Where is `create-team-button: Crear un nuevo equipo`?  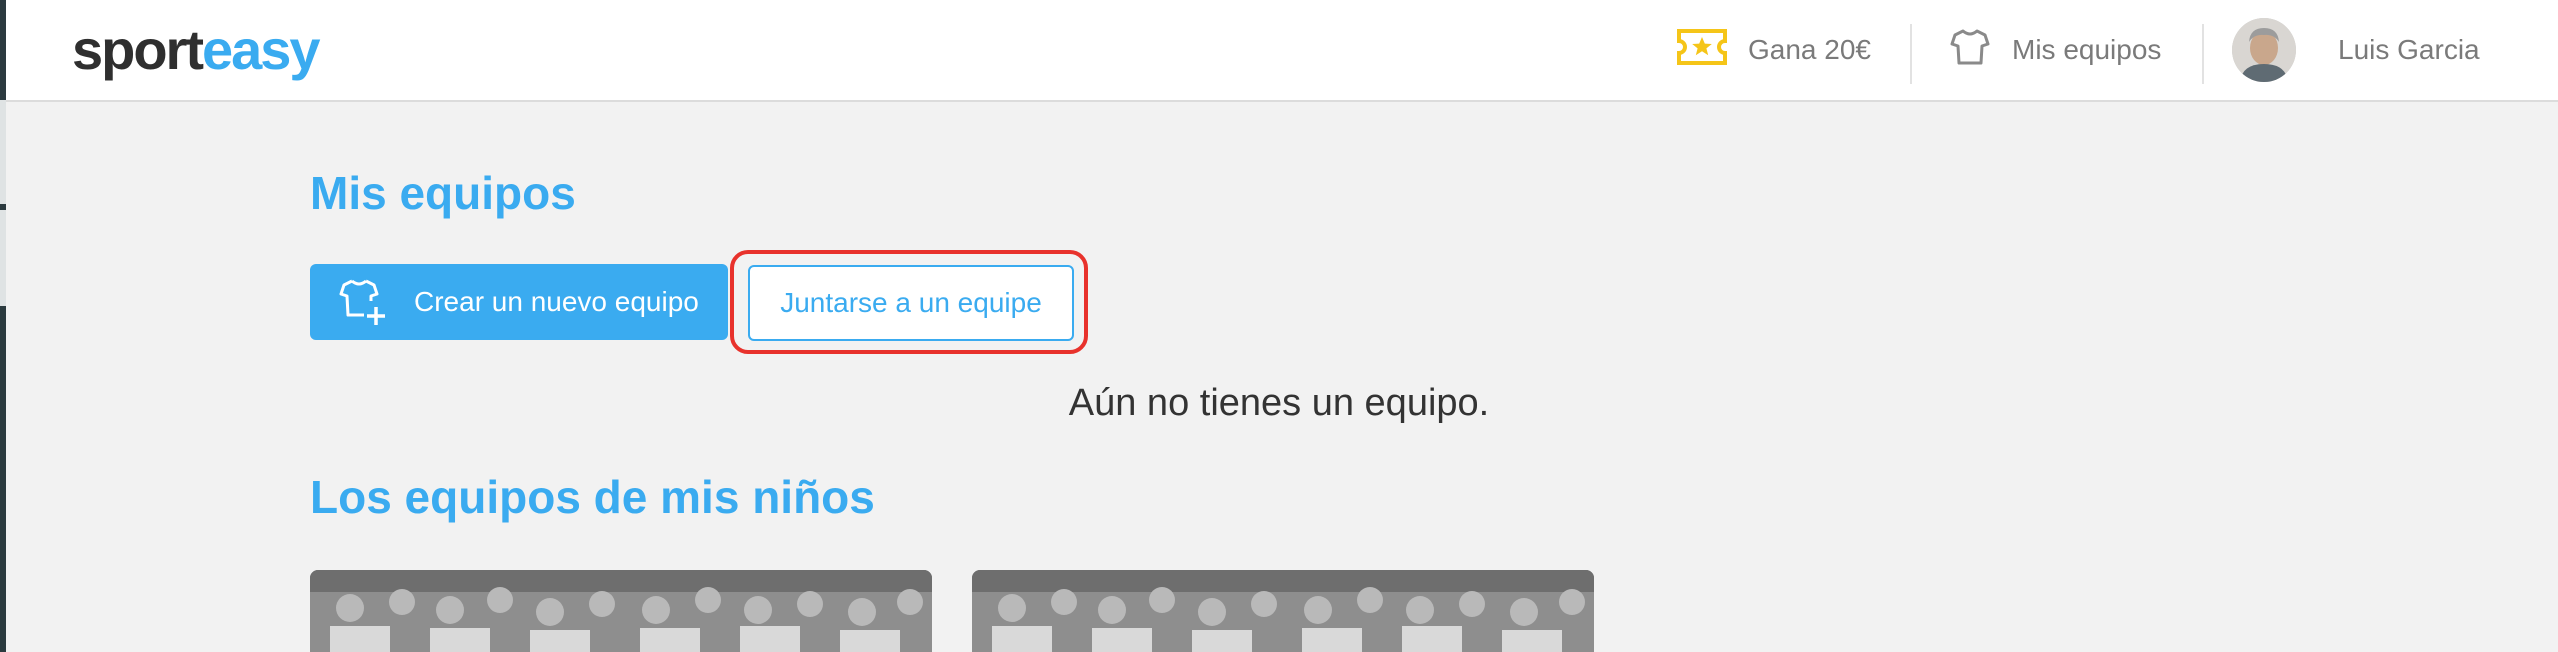
create-team-button: Crear un nuevo equipo is located at coordinates (519, 302).